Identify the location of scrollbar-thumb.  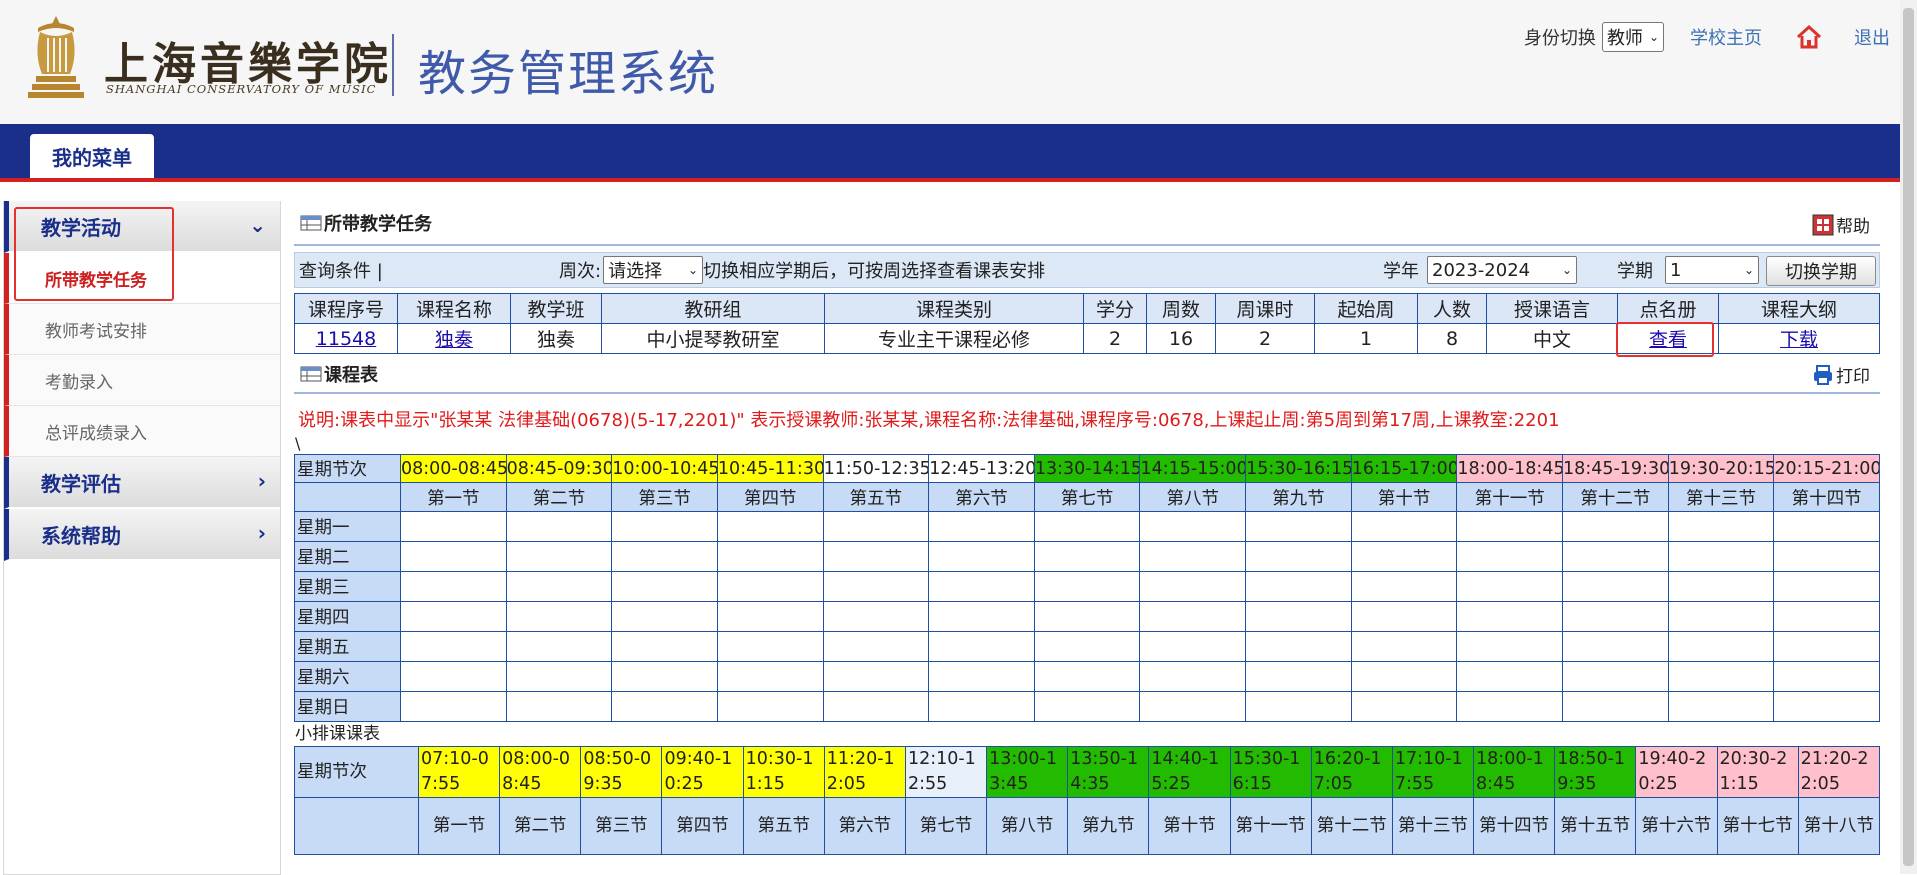
(1908, 437).